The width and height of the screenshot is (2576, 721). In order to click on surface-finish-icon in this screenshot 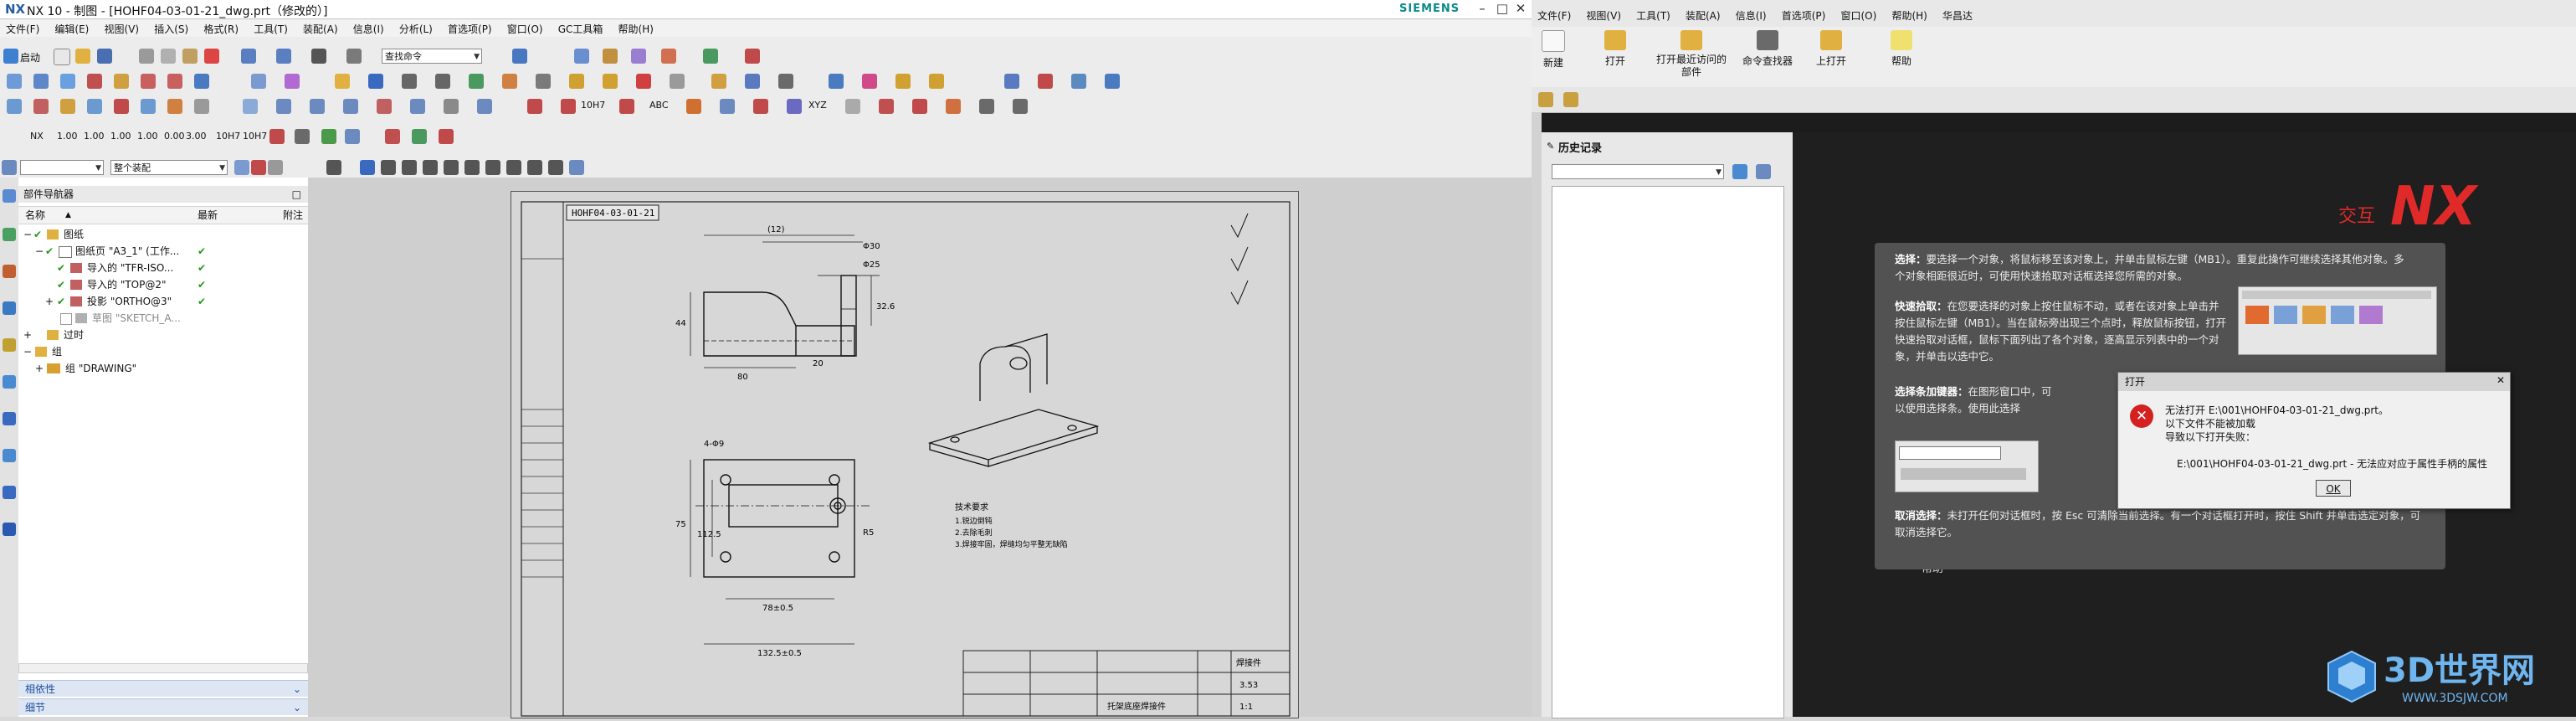, I will do `click(869, 81)`.